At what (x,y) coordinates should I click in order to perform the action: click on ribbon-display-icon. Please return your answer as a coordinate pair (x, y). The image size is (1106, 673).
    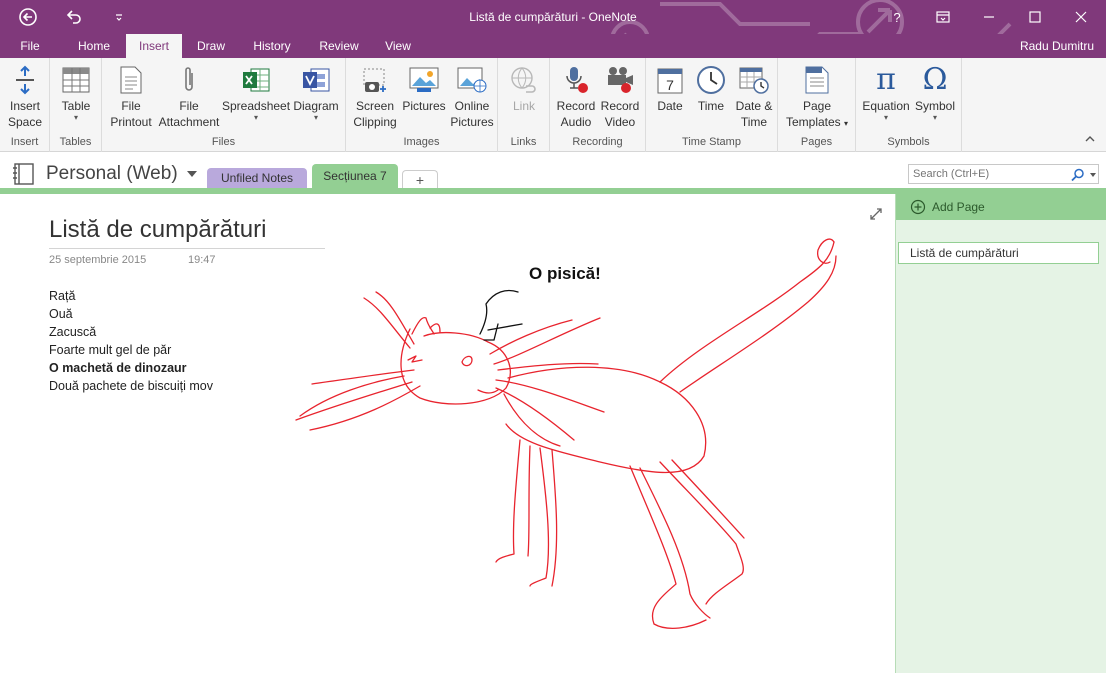
    Looking at the image, I should click on (943, 17).